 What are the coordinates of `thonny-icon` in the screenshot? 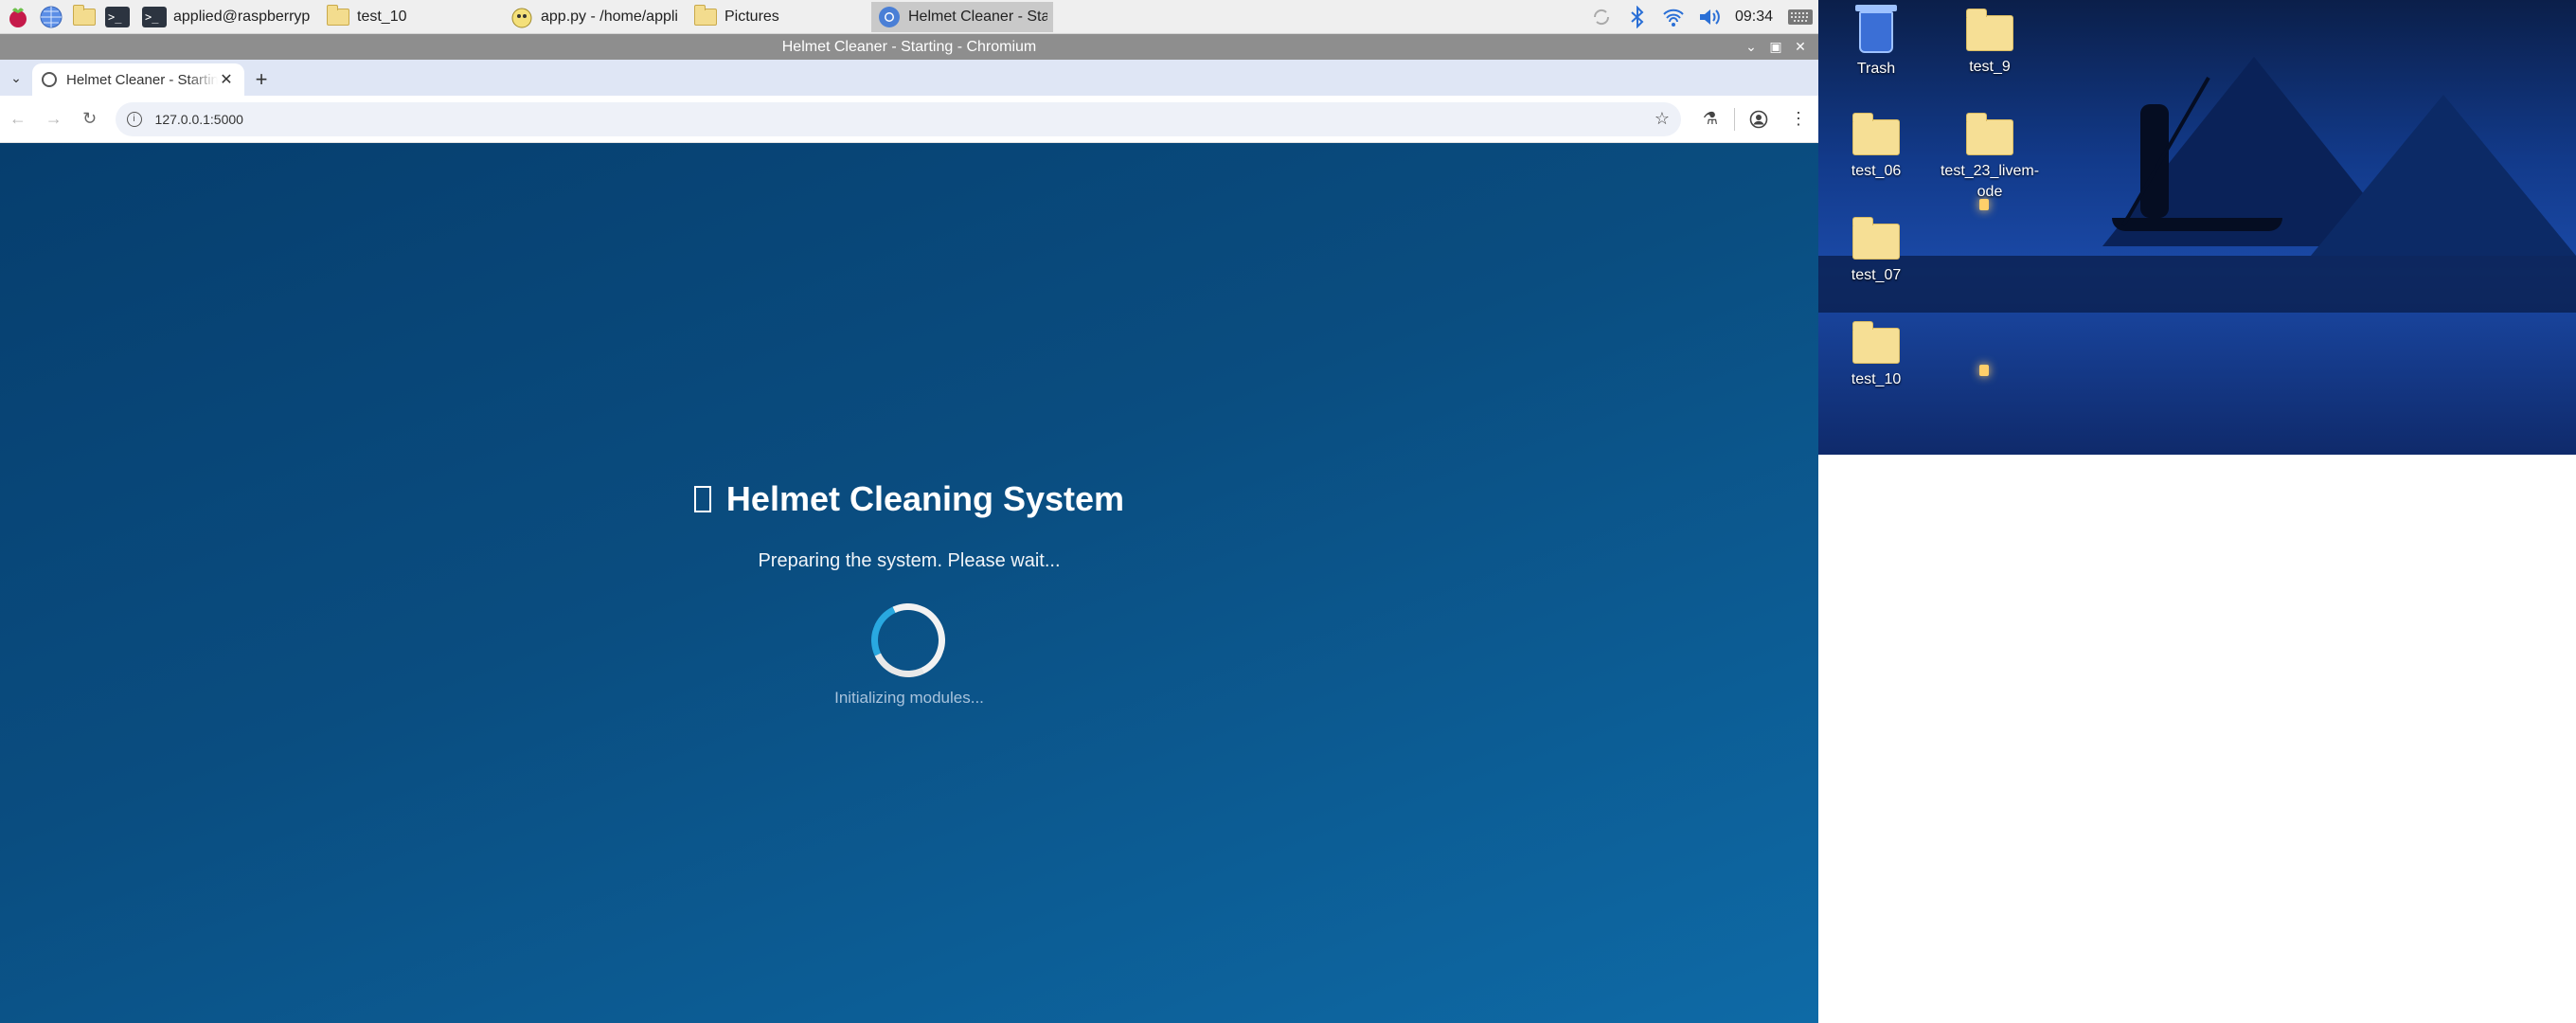 It's located at (522, 17).